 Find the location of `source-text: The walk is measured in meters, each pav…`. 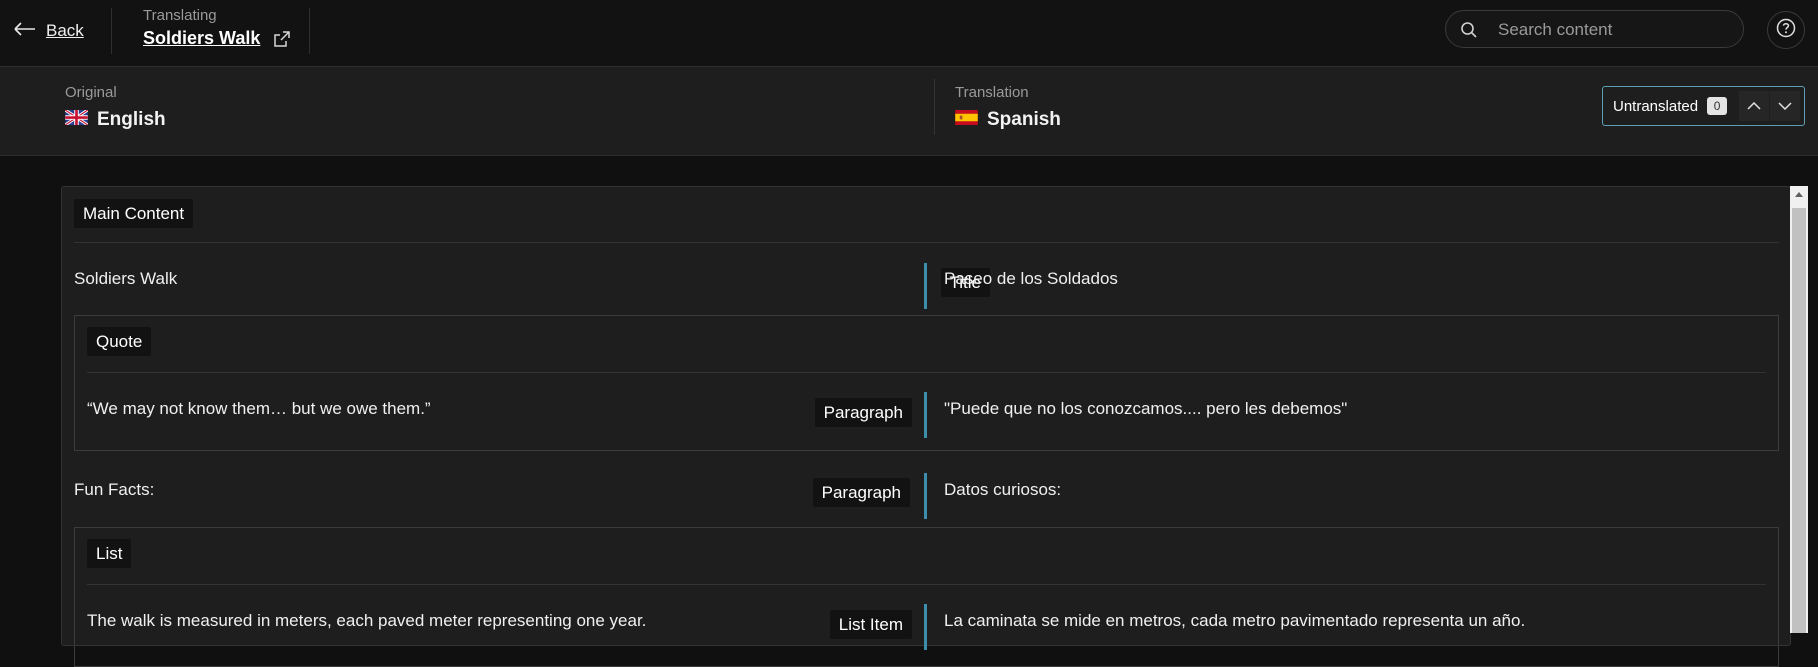

source-text: The walk is measured in meters, each pav… is located at coordinates (367, 620).